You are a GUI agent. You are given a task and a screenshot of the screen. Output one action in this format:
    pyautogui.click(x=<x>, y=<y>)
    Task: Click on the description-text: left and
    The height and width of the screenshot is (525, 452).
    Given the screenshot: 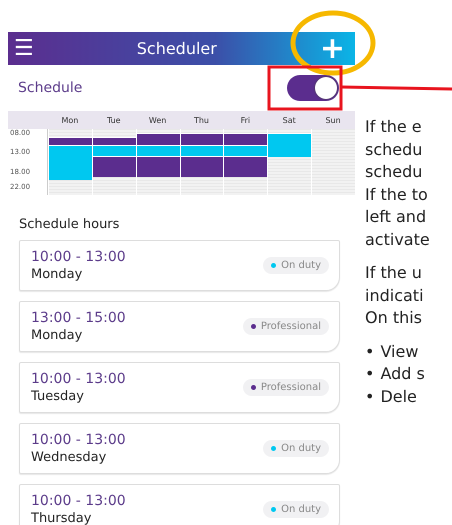 What is the action you would take?
    pyautogui.click(x=396, y=217)
    